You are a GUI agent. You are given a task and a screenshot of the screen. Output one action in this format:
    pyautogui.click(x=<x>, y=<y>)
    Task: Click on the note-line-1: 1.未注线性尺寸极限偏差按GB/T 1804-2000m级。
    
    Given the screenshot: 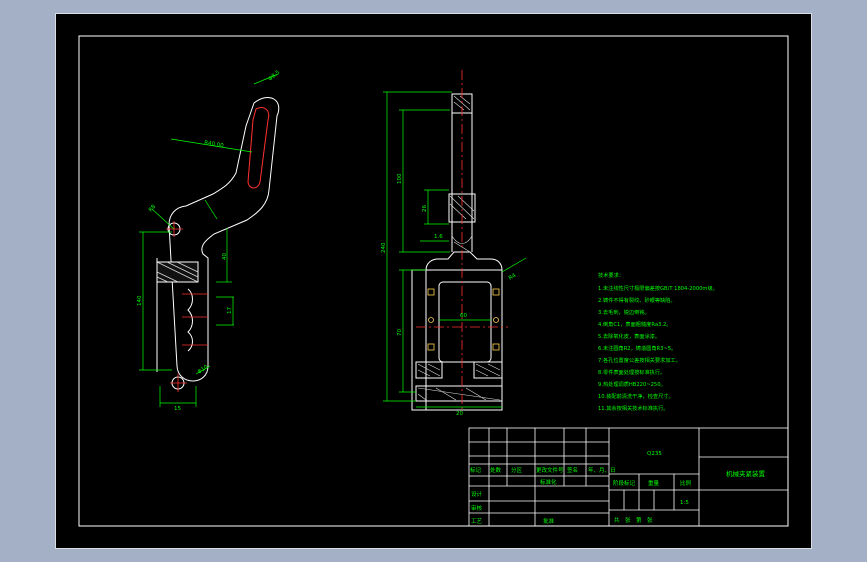 What is the action you would take?
    pyautogui.click(x=658, y=288)
    